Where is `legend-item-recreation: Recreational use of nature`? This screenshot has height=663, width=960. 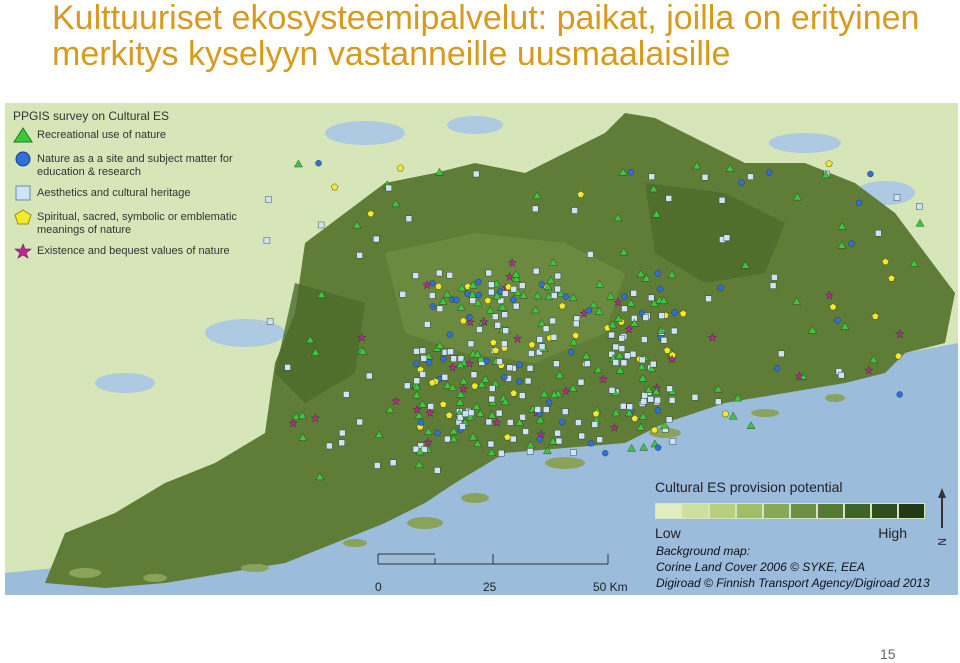 legend-item-recreation: Recreational use of nature is located at coordinates (148, 136).